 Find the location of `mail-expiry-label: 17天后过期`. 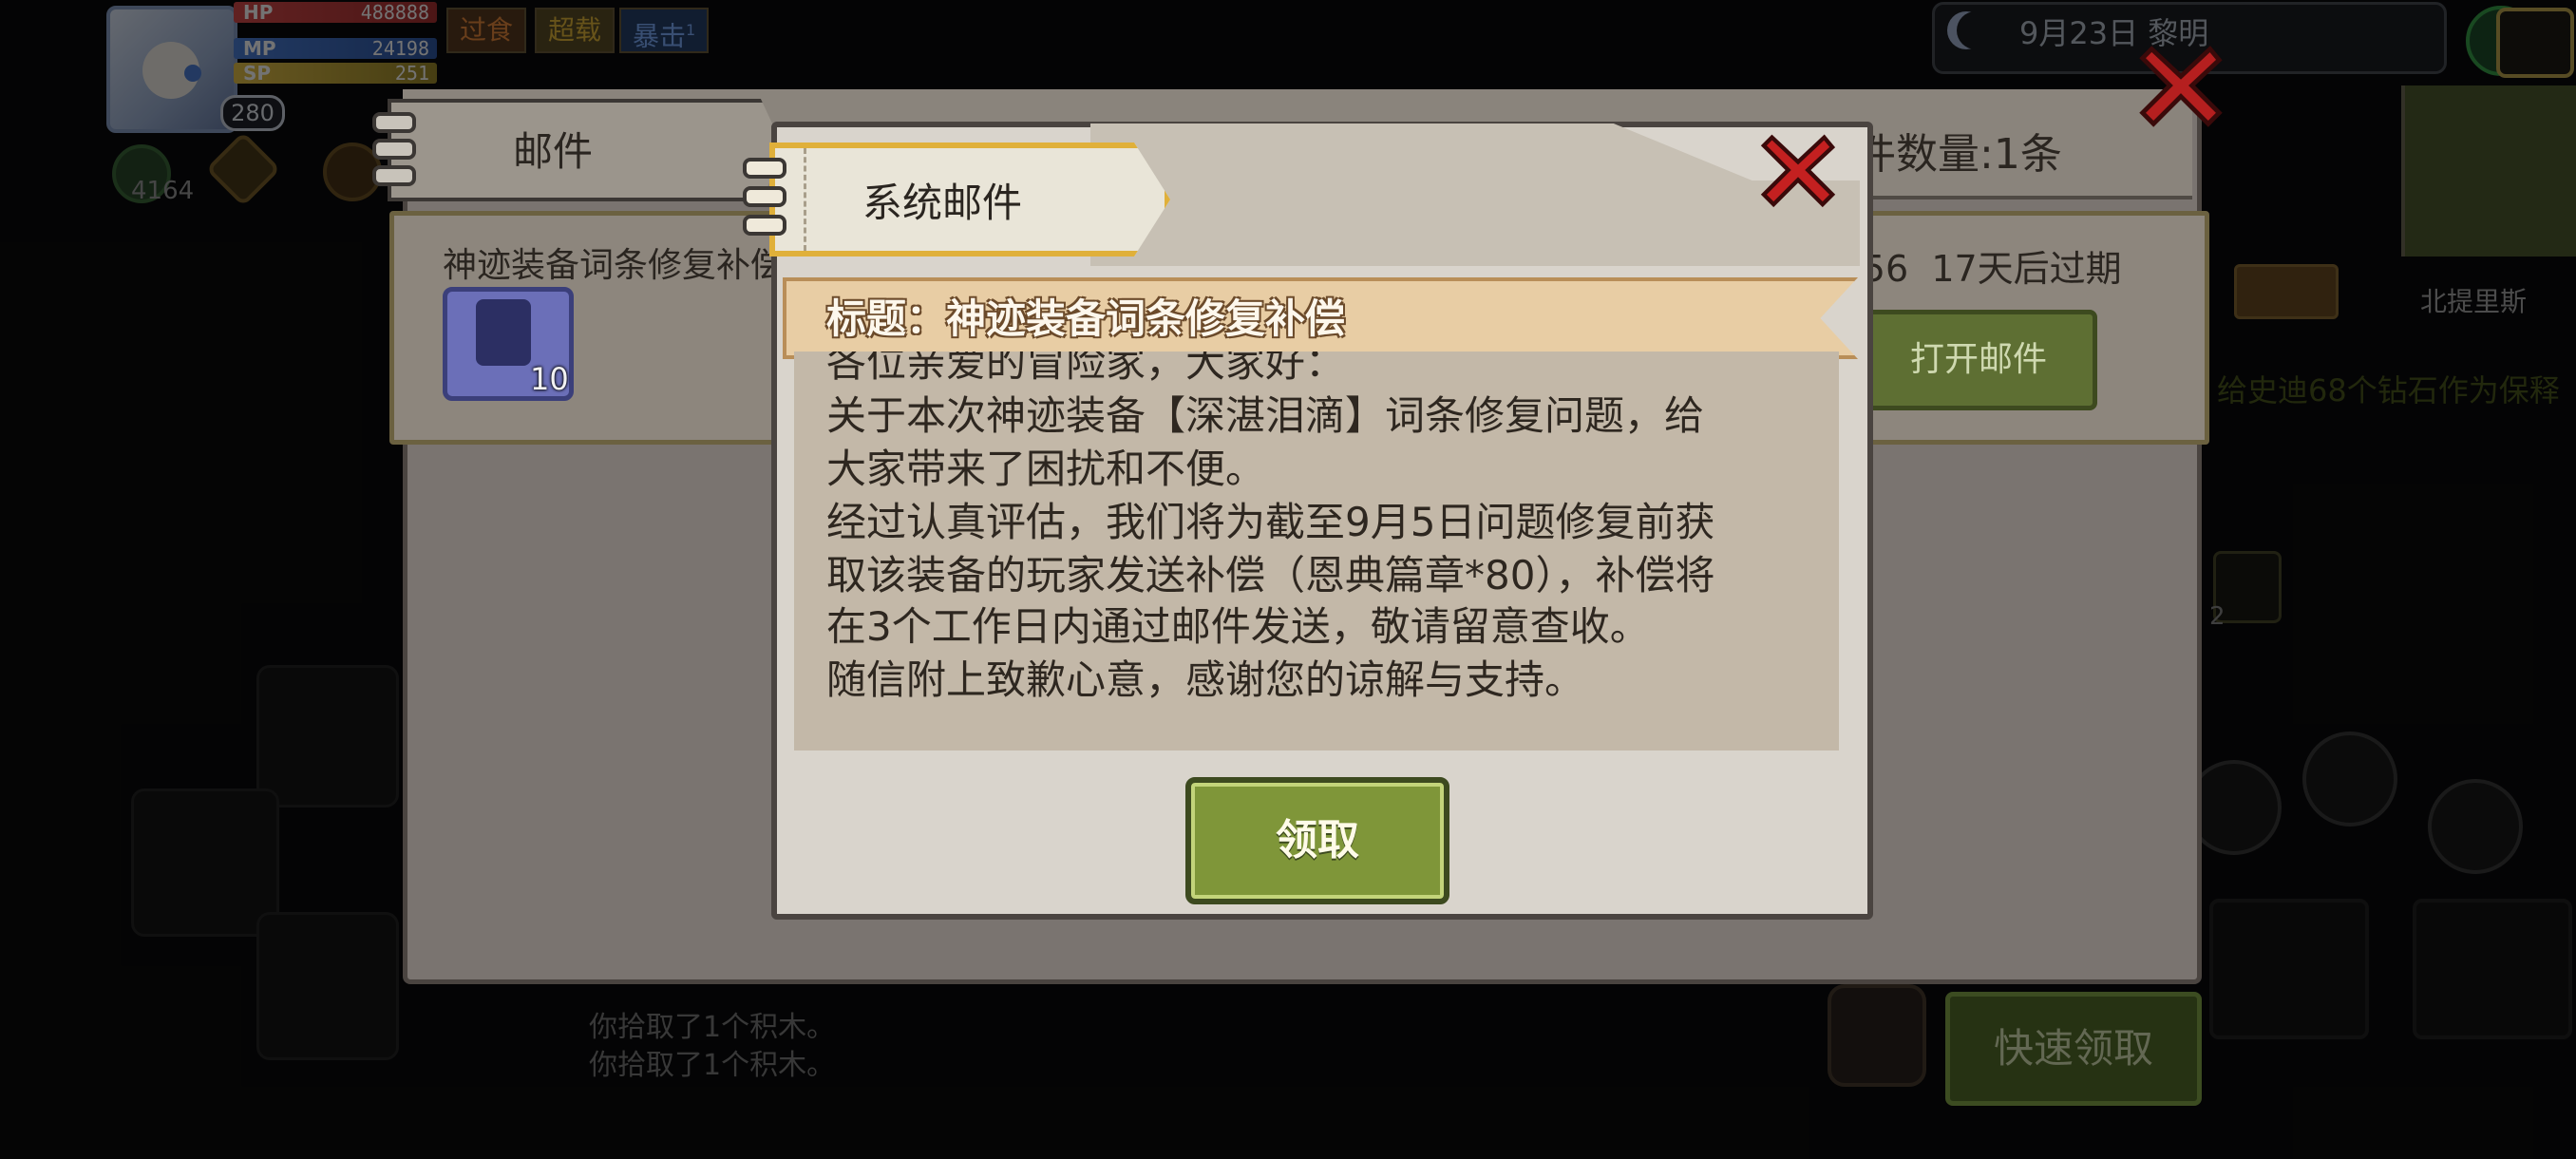

mail-expiry-label: 17天后过期 is located at coordinates (2026, 269).